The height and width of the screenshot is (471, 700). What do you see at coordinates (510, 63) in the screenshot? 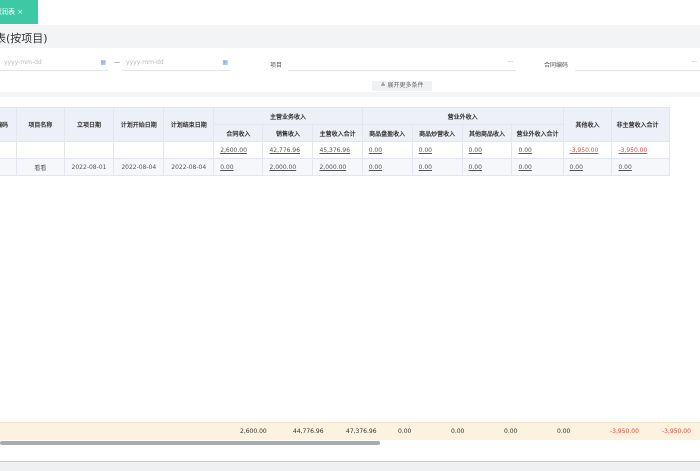
I see `project-lookup-button: ···` at bounding box center [510, 63].